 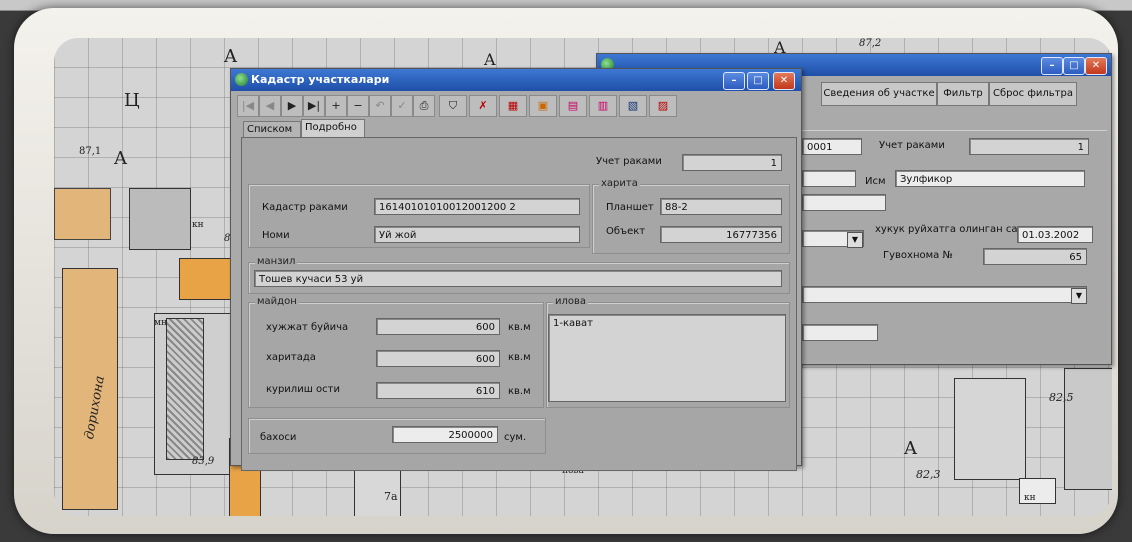 I want to click on manzil-field: Тошев кучаси 53 уй, so click(x=518, y=278).